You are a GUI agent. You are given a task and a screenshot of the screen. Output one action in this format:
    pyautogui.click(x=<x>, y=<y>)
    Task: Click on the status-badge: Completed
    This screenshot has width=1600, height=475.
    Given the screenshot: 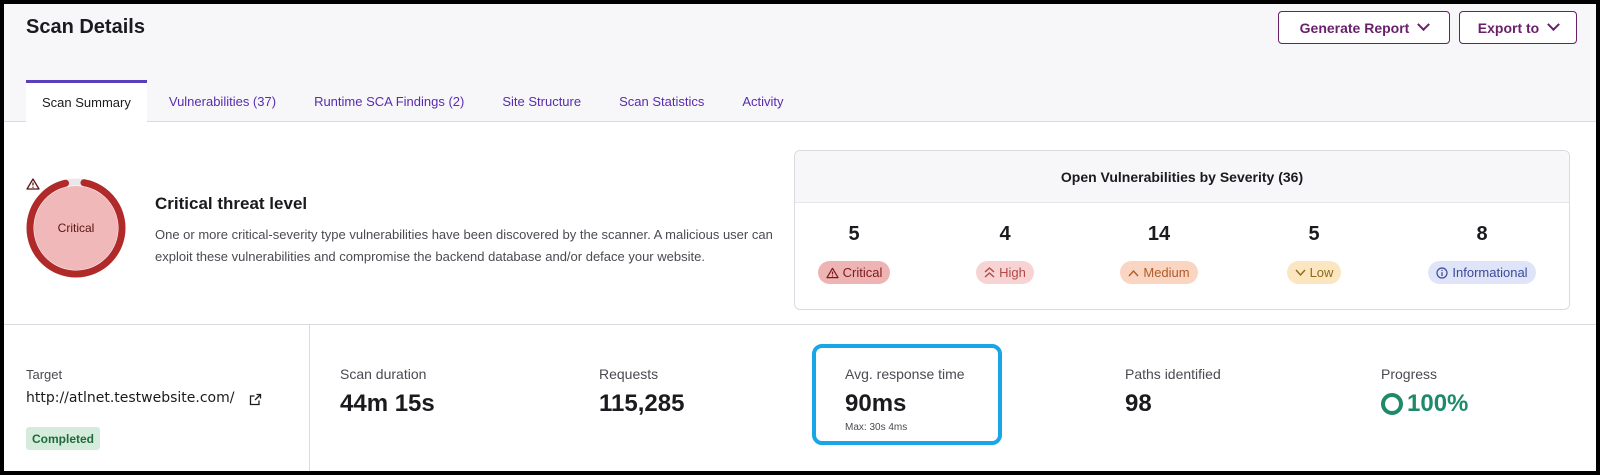 What is the action you would take?
    pyautogui.click(x=63, y=438)
    